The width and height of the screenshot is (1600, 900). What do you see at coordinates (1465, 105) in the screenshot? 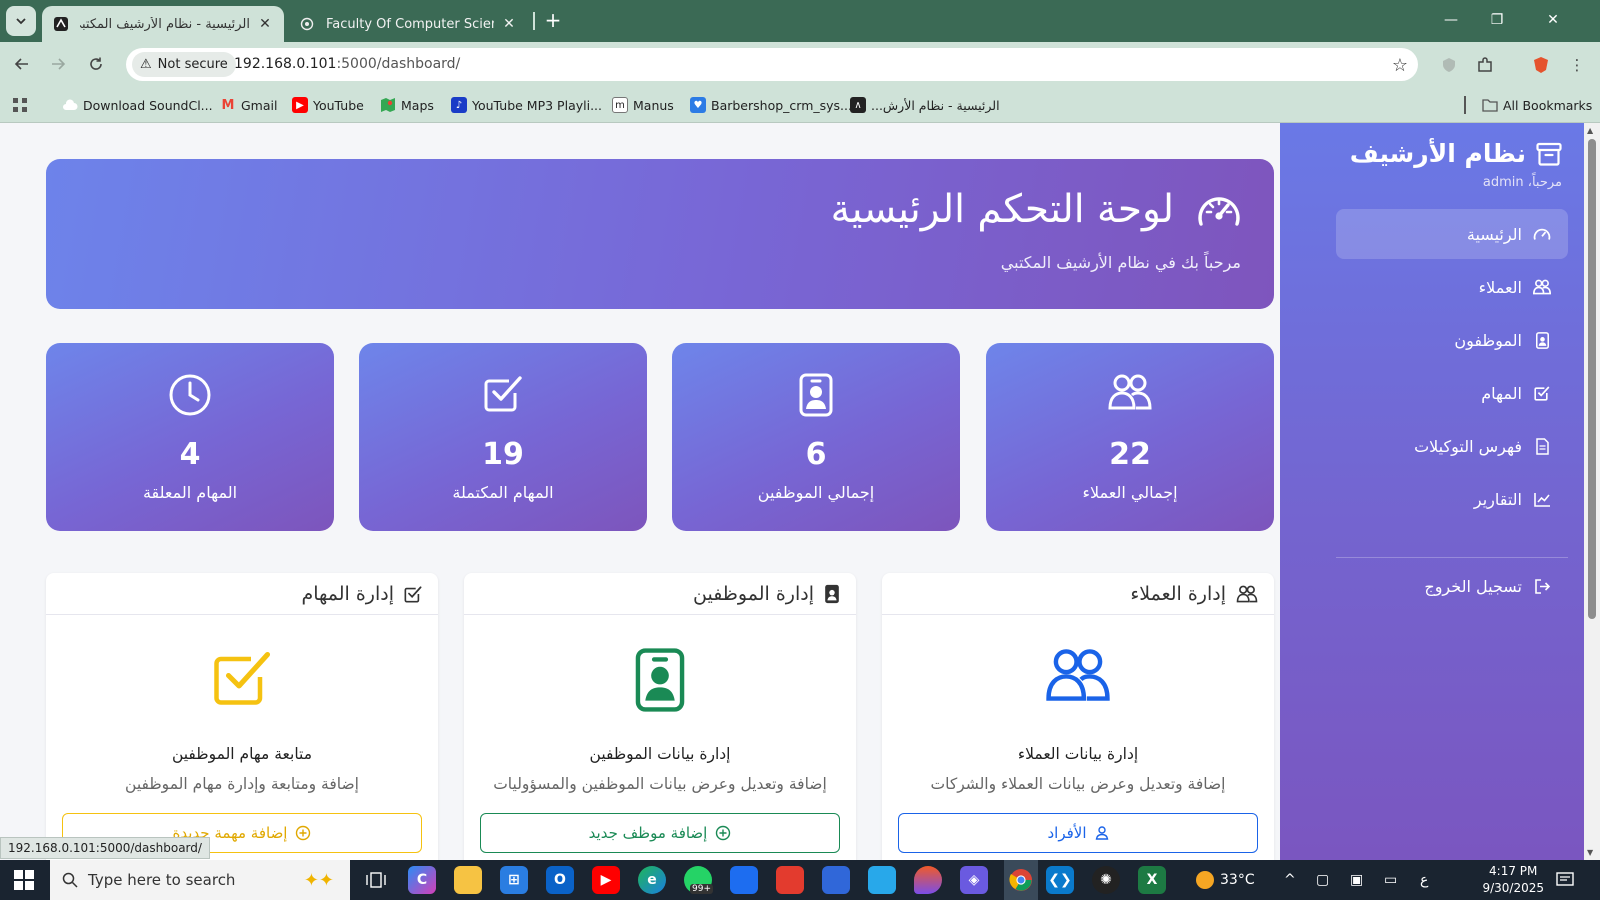
I see `bookmarks-divider` at bounding box center [1465, 105].